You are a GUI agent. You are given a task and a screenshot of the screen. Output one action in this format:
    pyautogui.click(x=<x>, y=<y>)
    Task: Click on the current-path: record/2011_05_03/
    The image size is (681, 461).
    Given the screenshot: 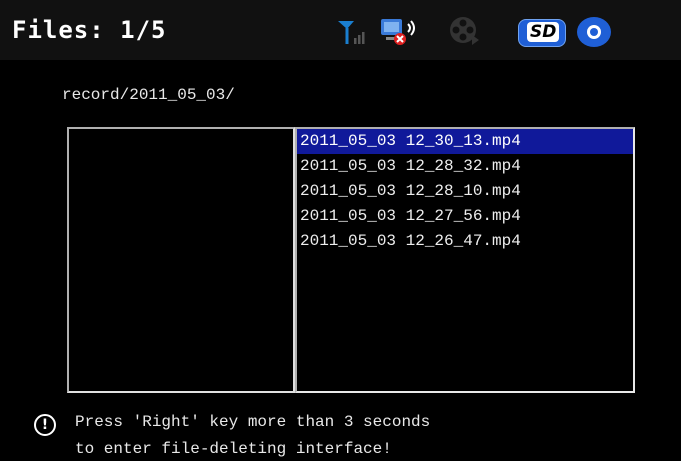 What is the action you would take?
    pyautogui.click(x=148, y=95)
    